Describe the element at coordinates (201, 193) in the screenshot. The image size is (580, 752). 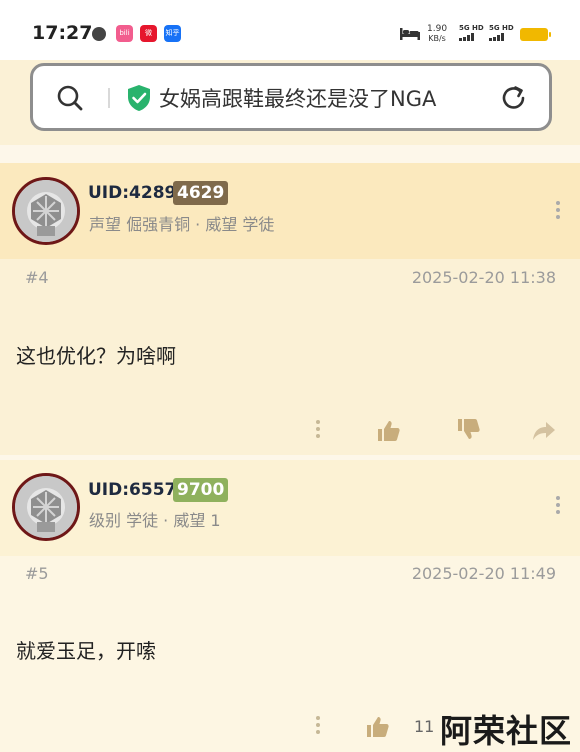
I see `uid-badge: 4629` at that location.